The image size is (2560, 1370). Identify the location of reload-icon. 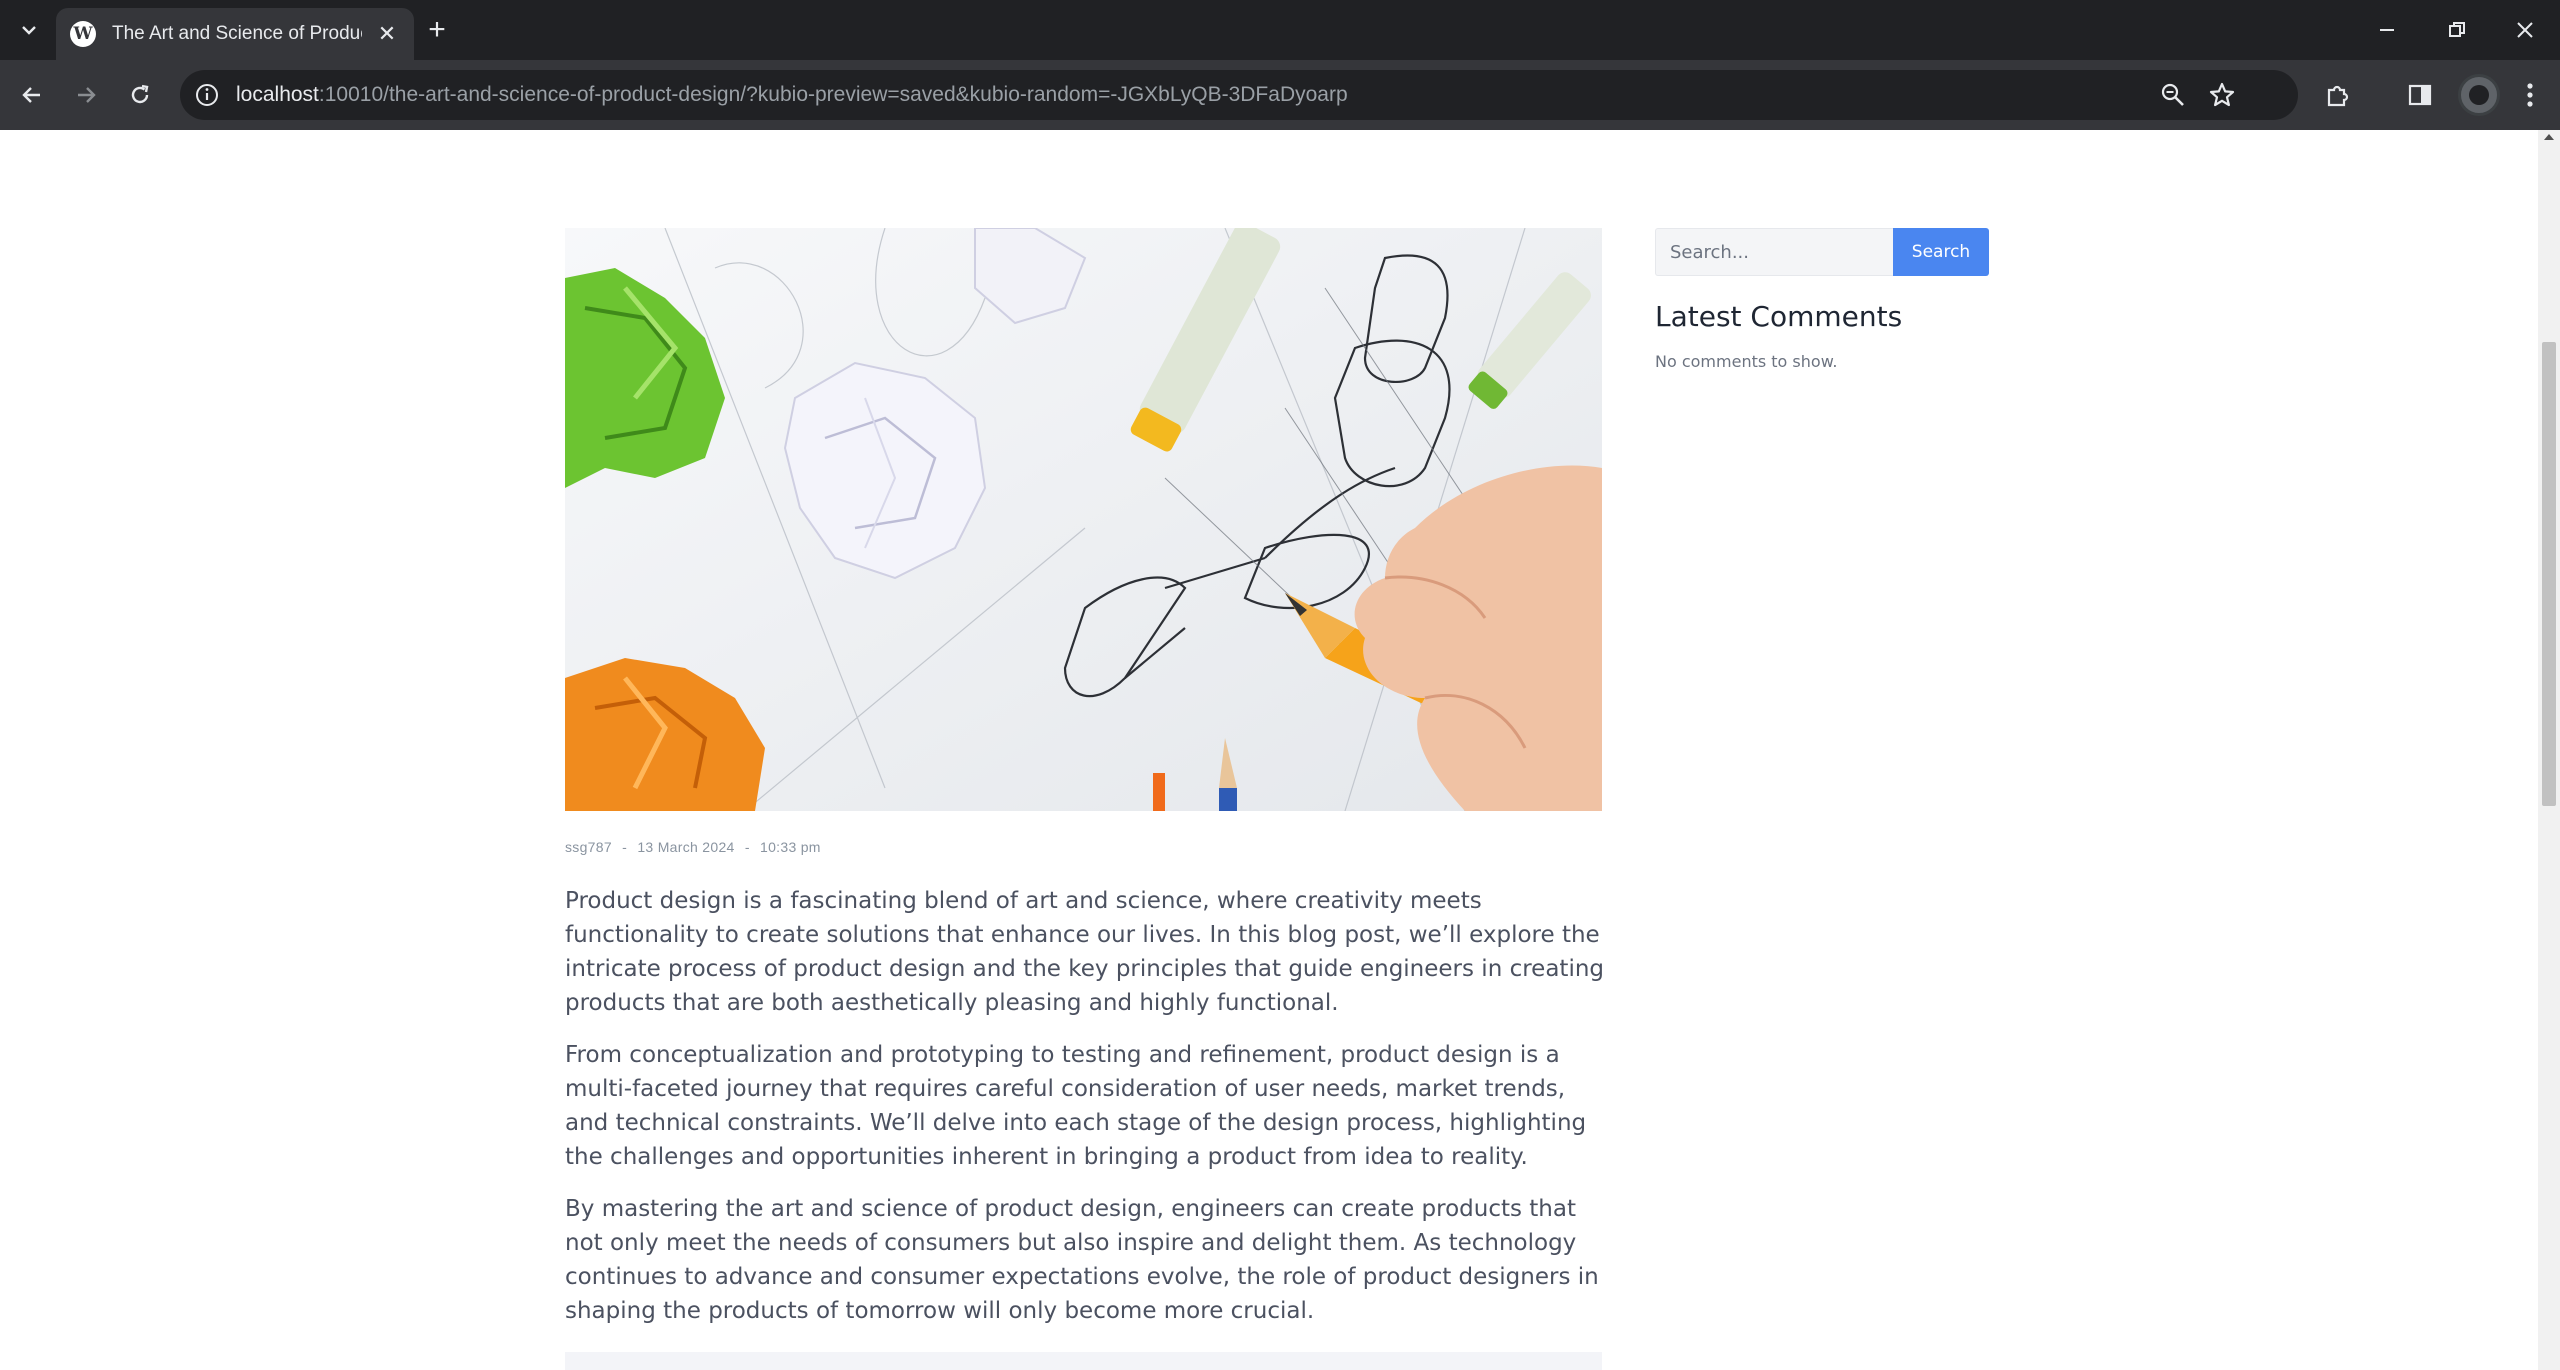
(140, 94).